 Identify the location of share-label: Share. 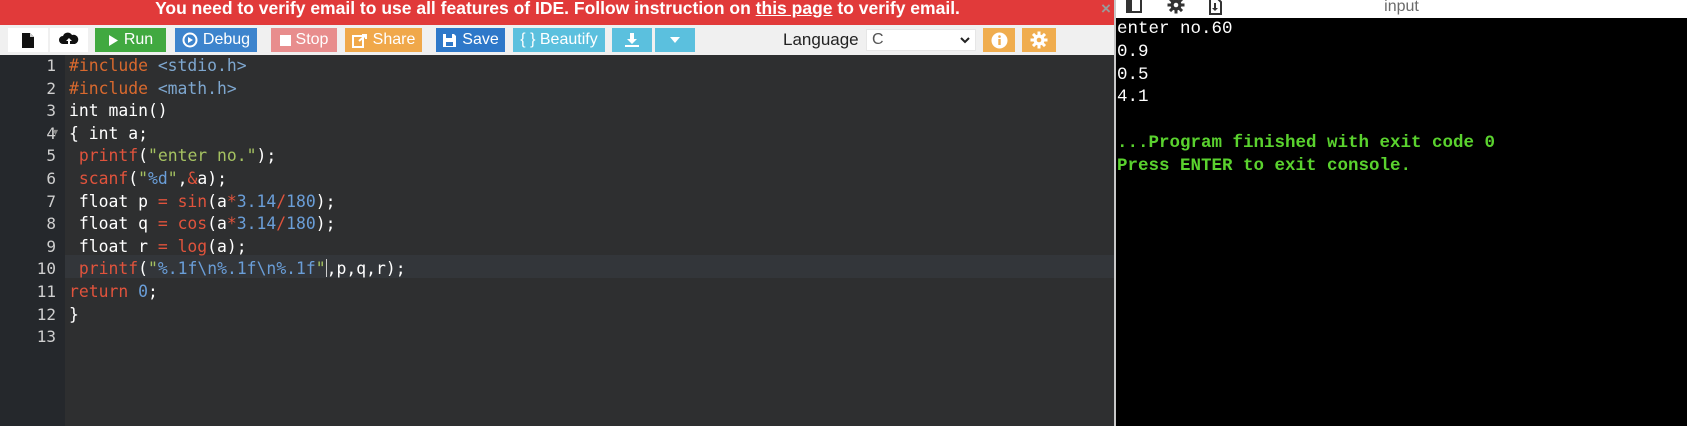
(394, 39).